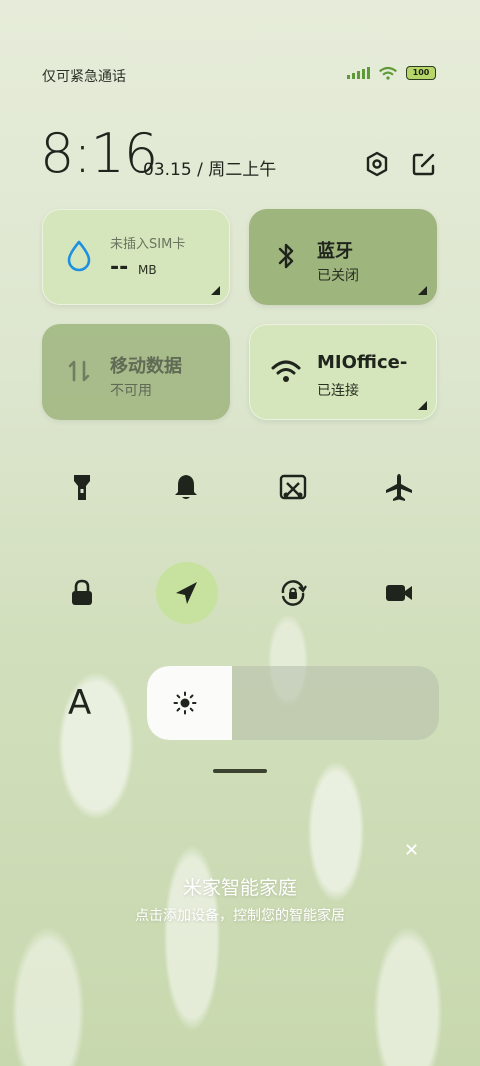 The height and width of the screenshot is (1066, 480). Describe the element at coordinates (146, 366) in the screenshot. I see `mobile-data-title: 移动数据` at that location.